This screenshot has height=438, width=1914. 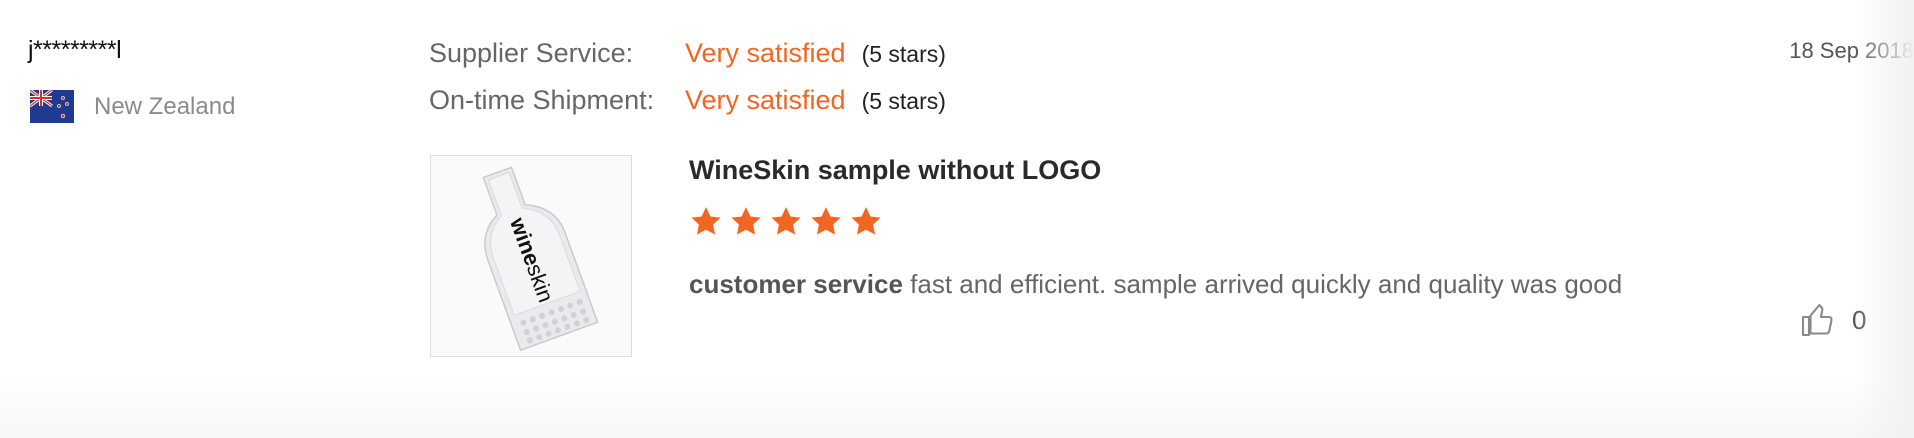 I want to click on product-thumbnail: wineskin, so click(x=531, y=256).